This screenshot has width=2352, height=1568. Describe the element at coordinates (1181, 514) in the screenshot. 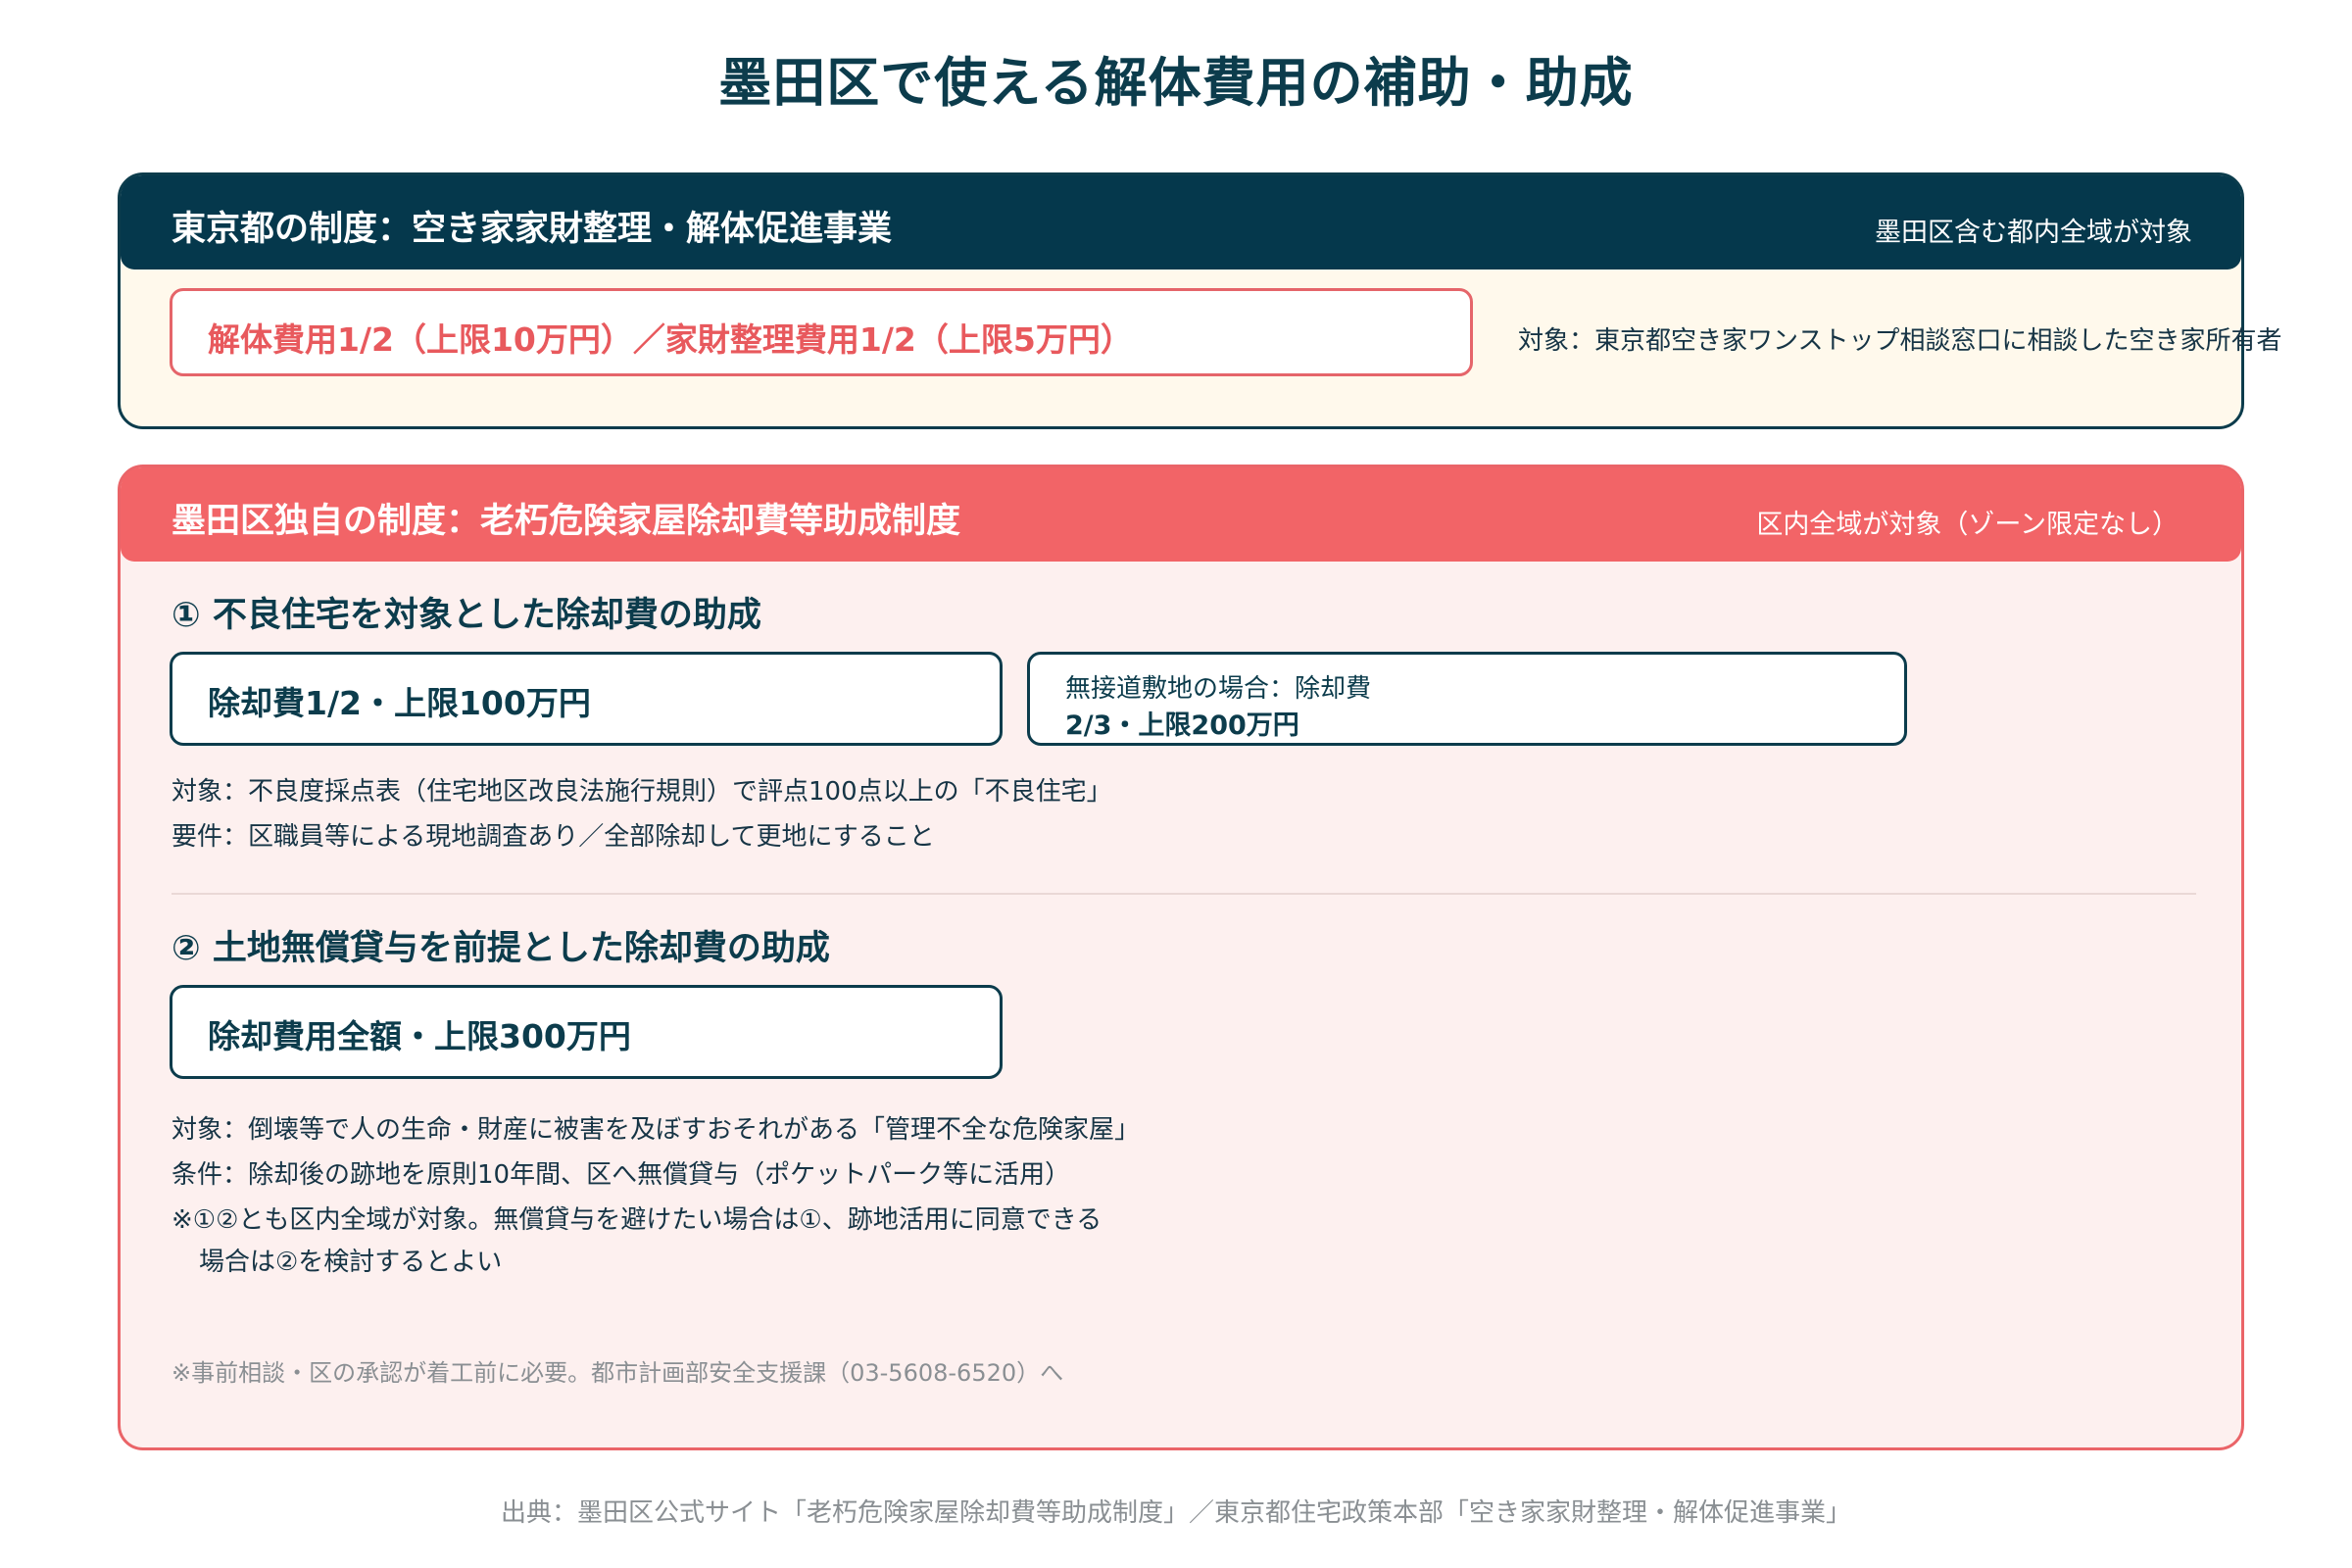

I see `sumida-program-header: 墨田区独自の制度：老朽危険家屋除却費等助成制度 区内全域が対象（ゾーン限定なし）` at that location.